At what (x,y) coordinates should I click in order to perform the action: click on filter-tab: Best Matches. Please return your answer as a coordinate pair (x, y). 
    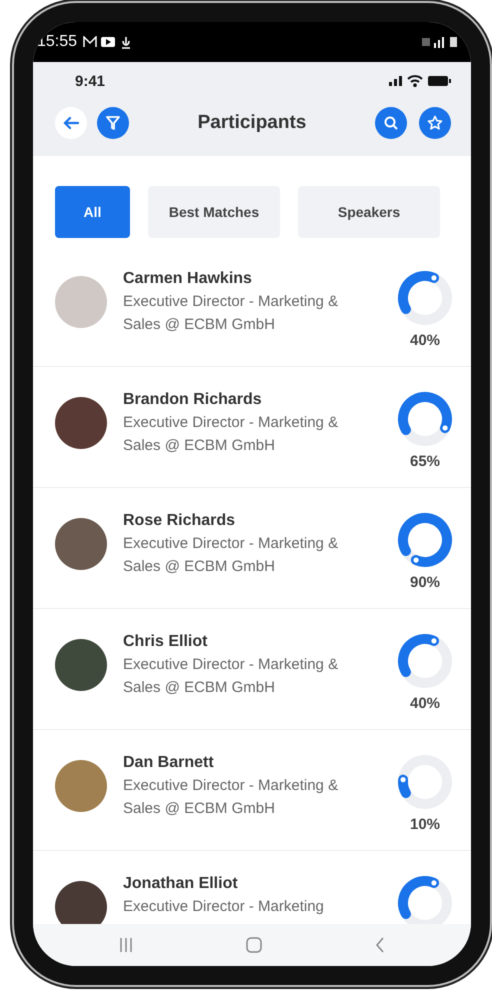
    Looking at the image, I should click on (214, 212).